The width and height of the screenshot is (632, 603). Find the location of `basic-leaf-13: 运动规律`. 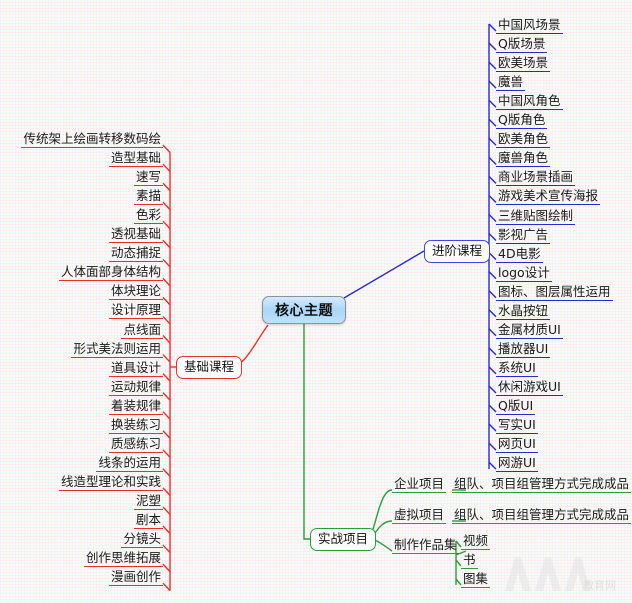

basic-leaf-13: 运动规律 is located at coordinates (135, 387).